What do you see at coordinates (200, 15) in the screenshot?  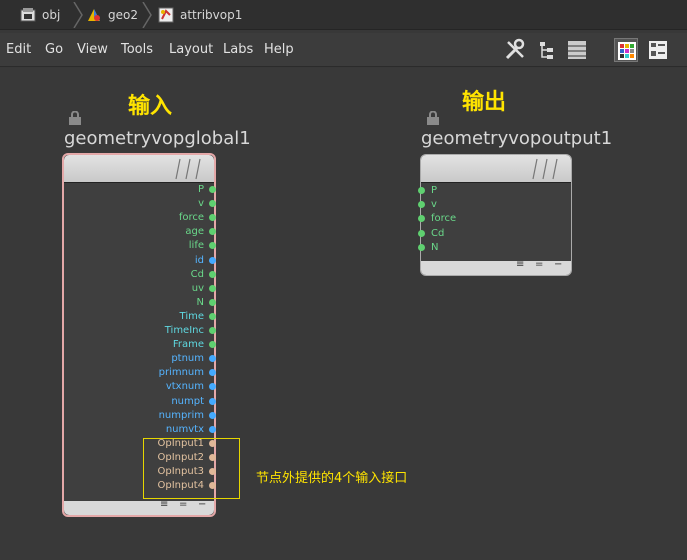 I see `breadcrumb-item-attribvop1: attribvop1` at bounding box center [200, 15].